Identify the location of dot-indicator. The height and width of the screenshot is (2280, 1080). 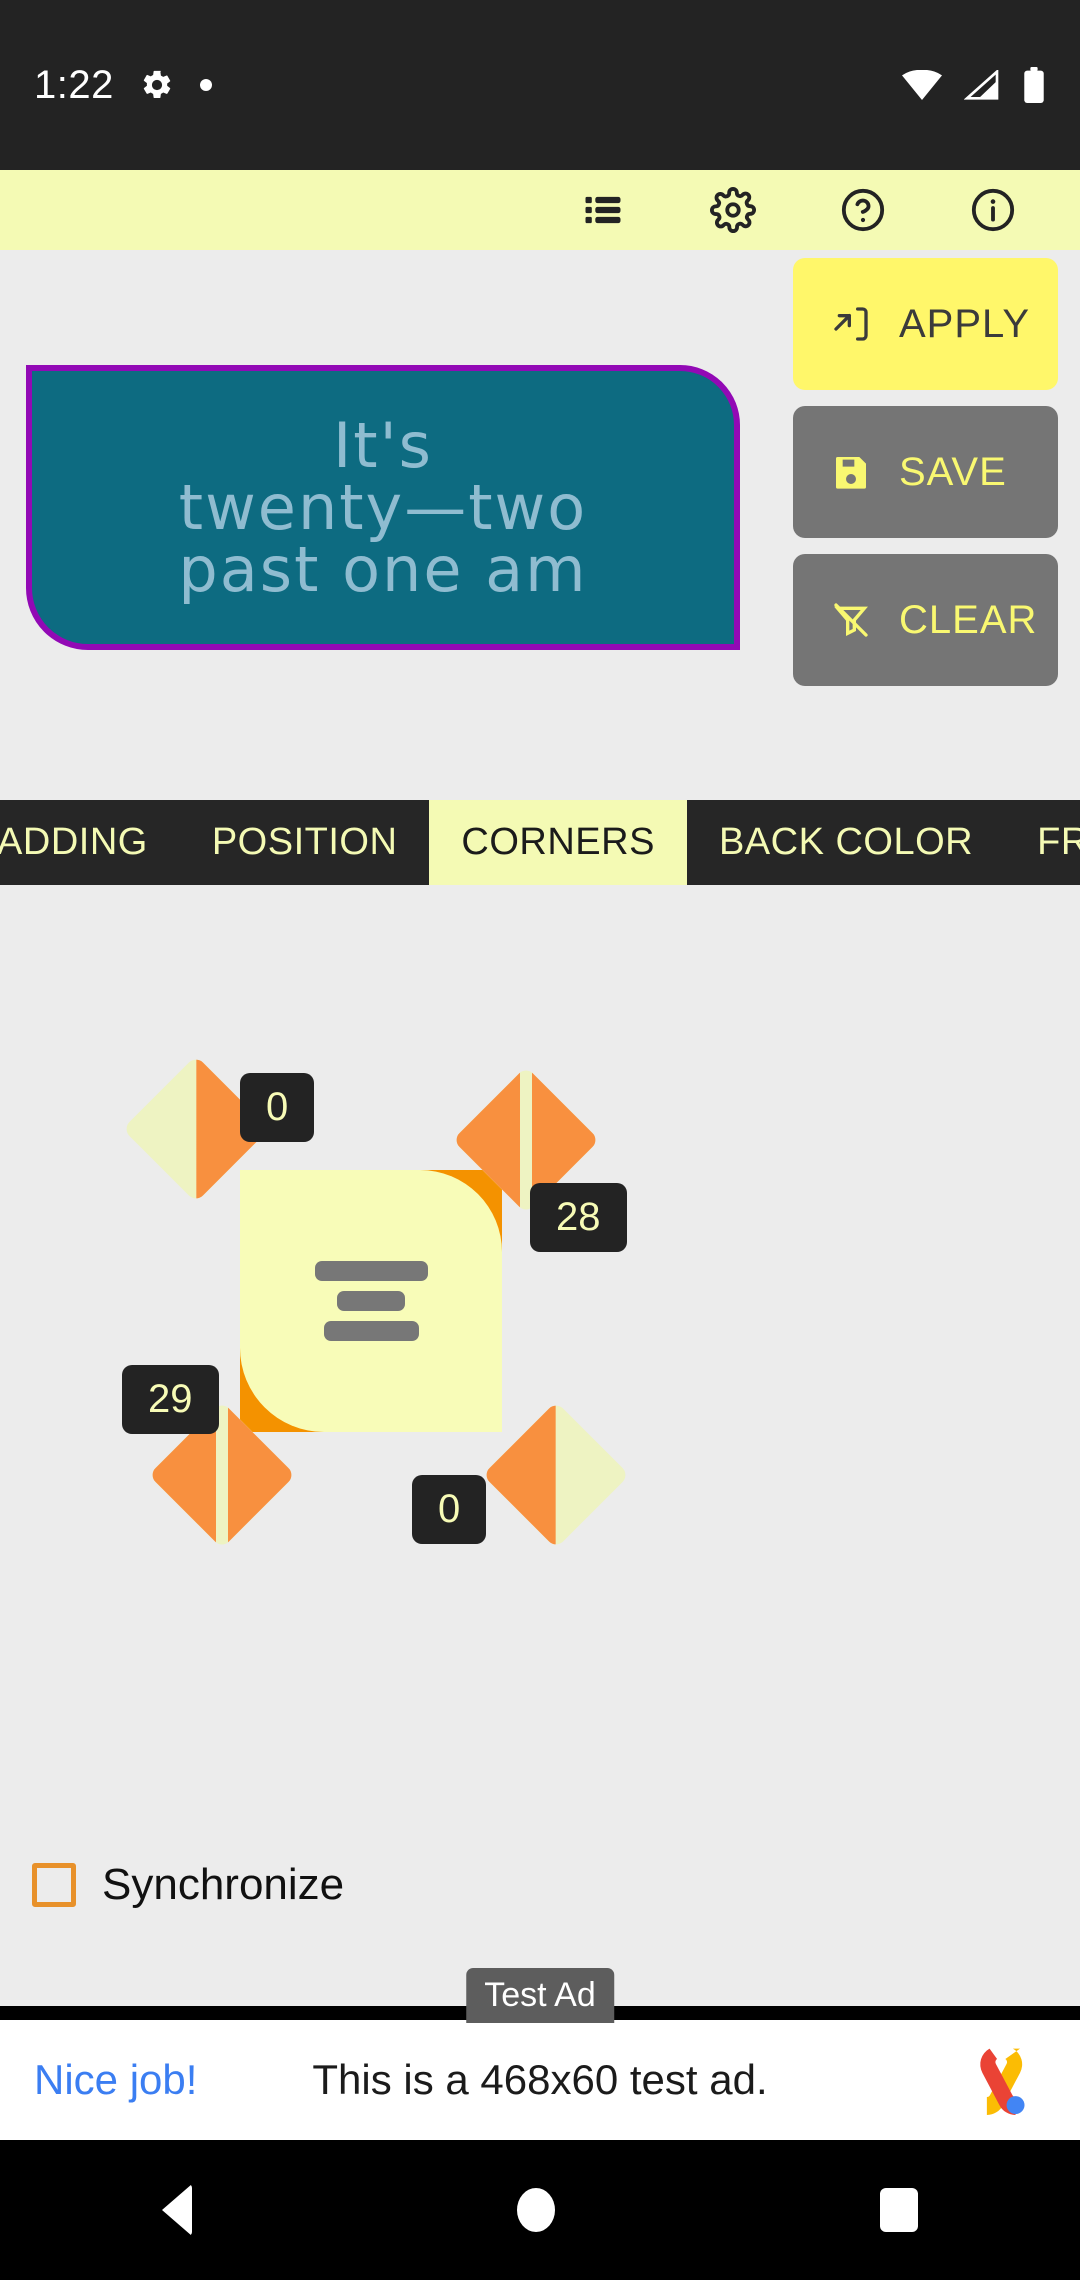
(205, 85).